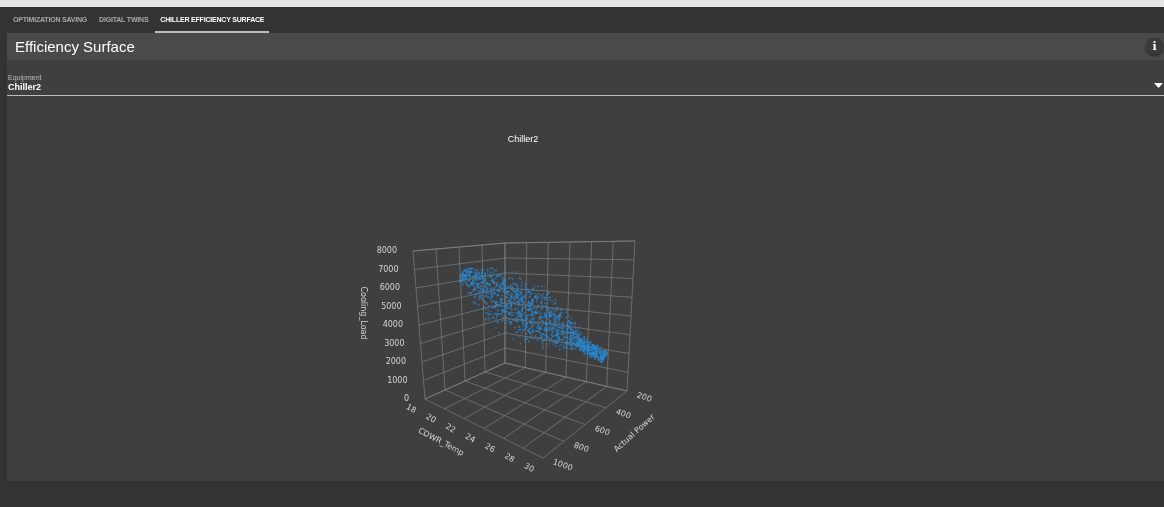  What do you see at coordinates (391, 306) in the screenshot?
I see `tick-label: 5000` at bounding box center [391, 306].